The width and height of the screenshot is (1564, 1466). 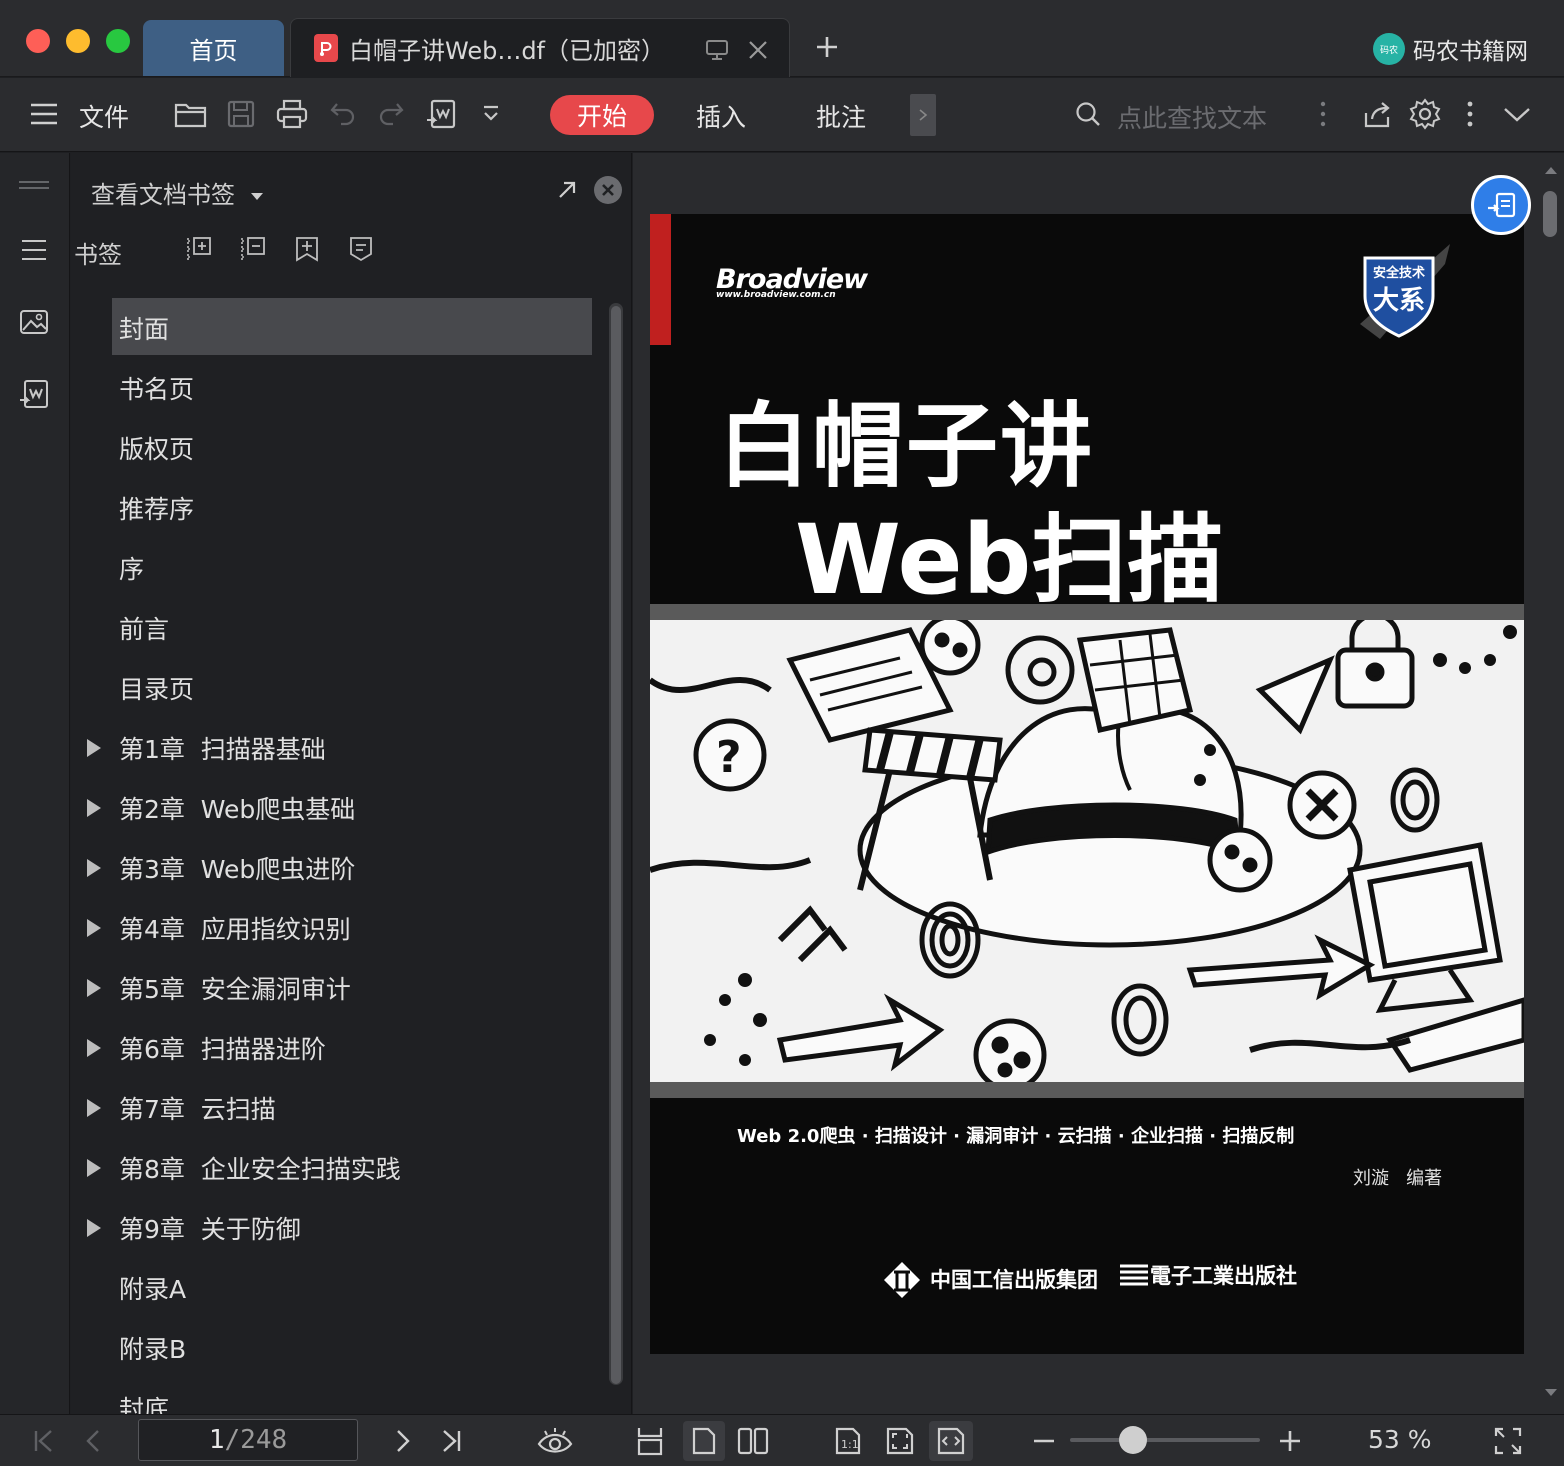 I want to click on bookmark-item: 附录A, so click(x=338, y=1288).